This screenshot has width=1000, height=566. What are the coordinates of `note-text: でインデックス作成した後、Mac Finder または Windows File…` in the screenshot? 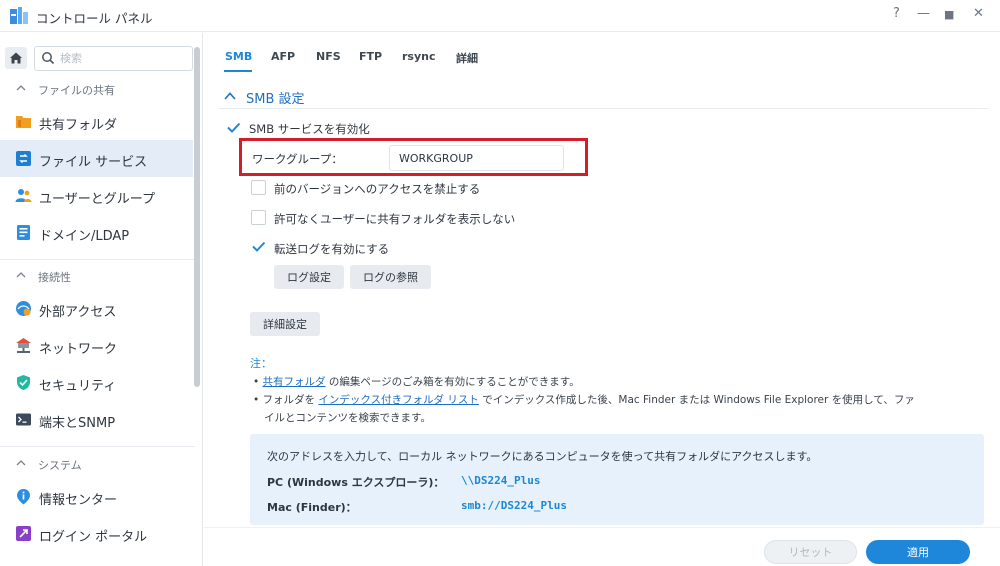 It's located at (696, 400).